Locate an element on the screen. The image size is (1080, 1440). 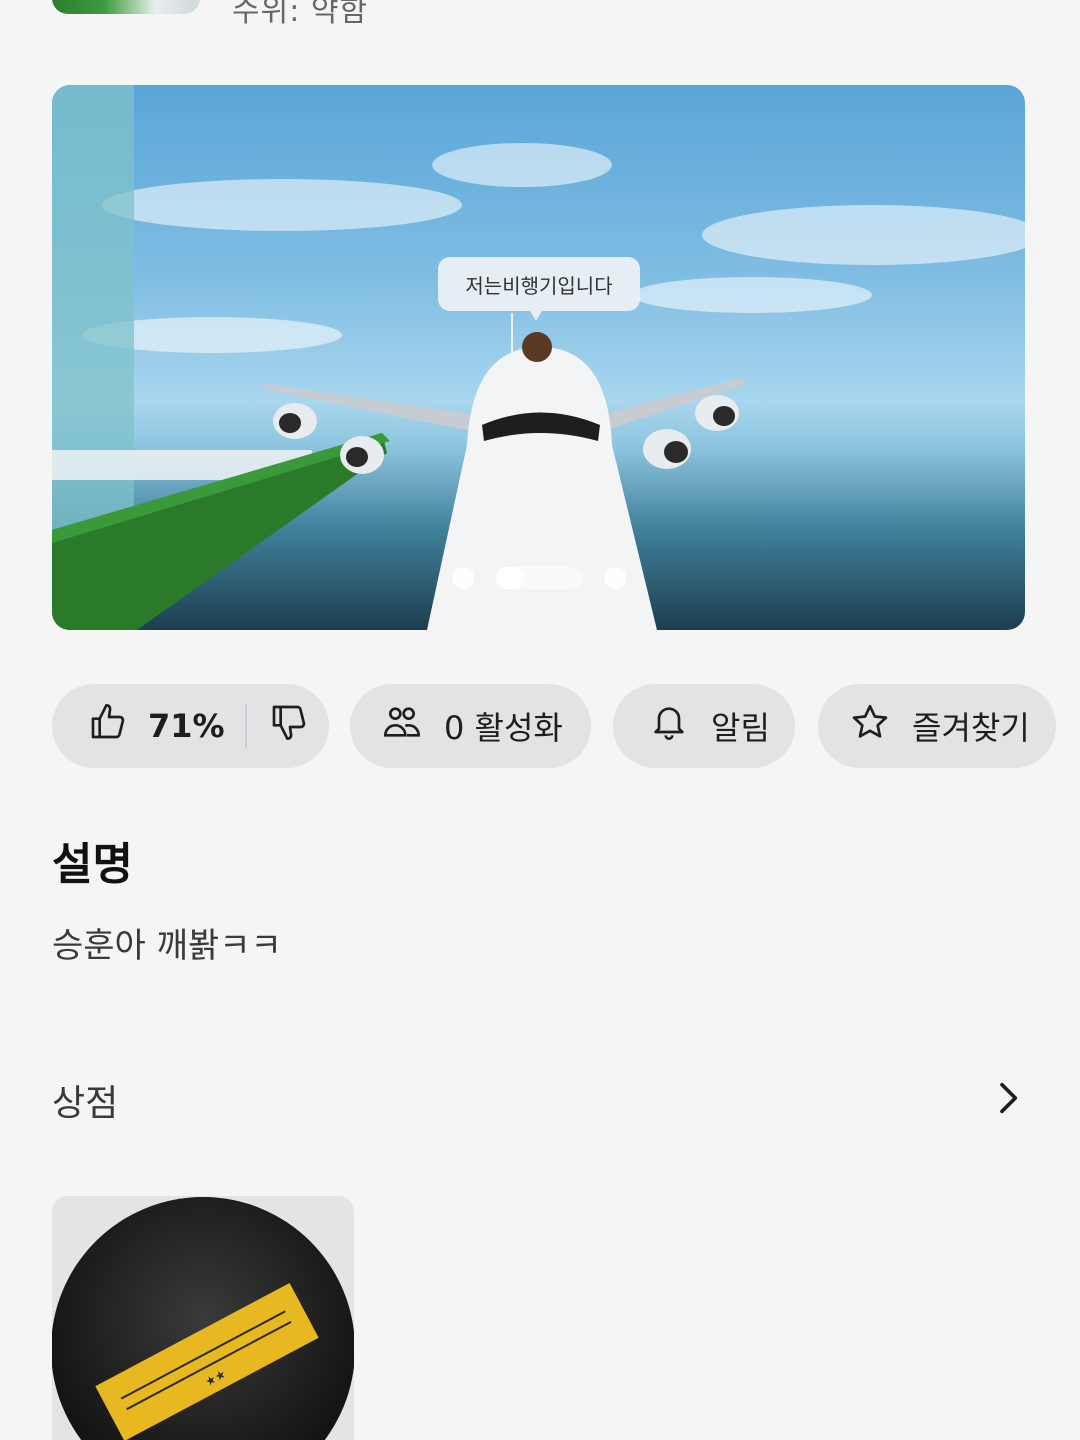
gamepass-icon: ★★ is located at coordinates (203, 1318).